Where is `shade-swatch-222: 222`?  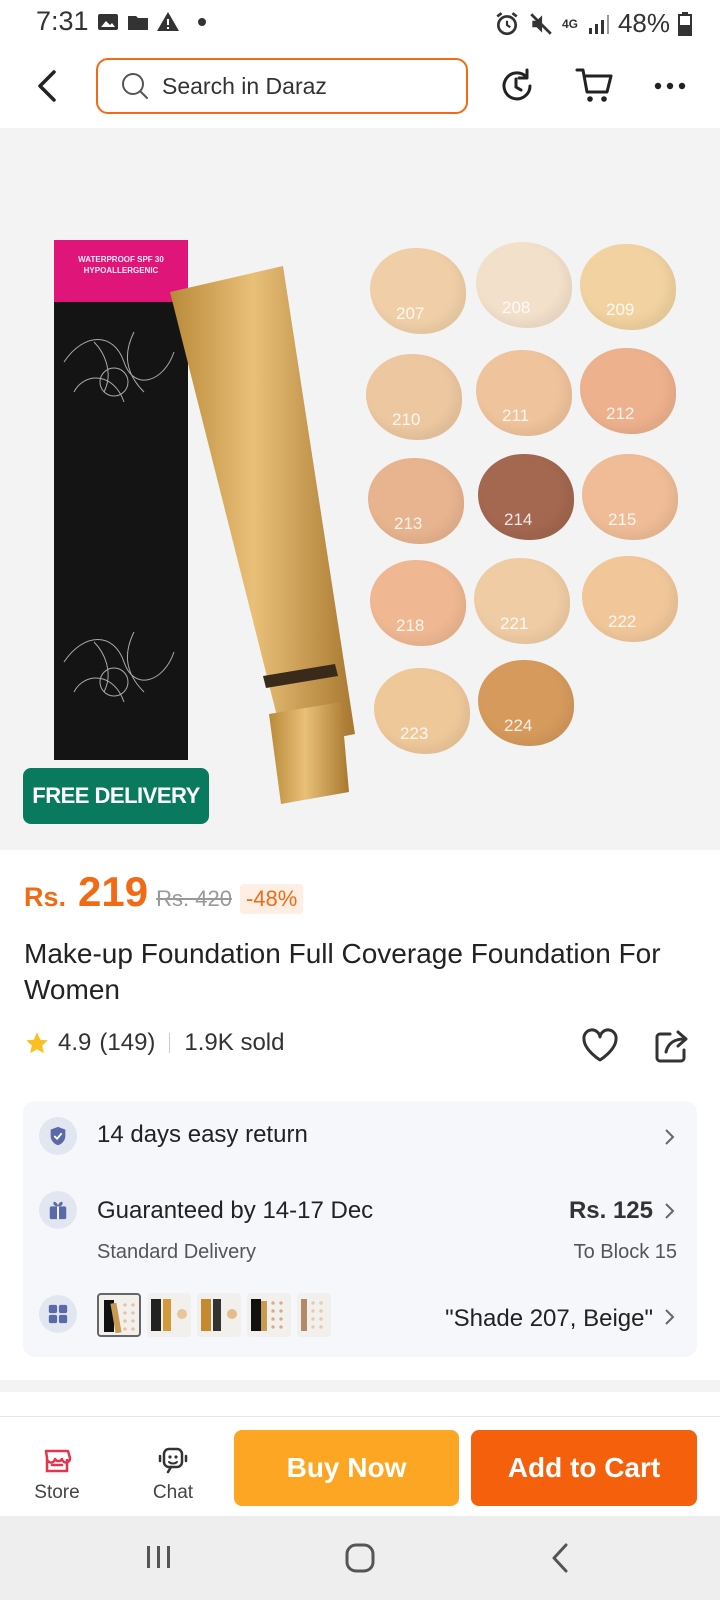
shade-swatch-222: 222 is located at coordinates (630, 599).